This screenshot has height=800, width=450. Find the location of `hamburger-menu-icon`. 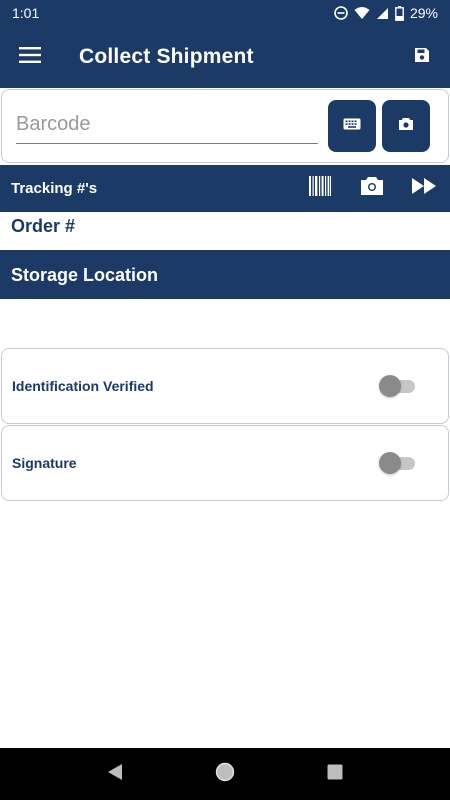

hamburger-menu-icon is located at coordinates (30, 57).